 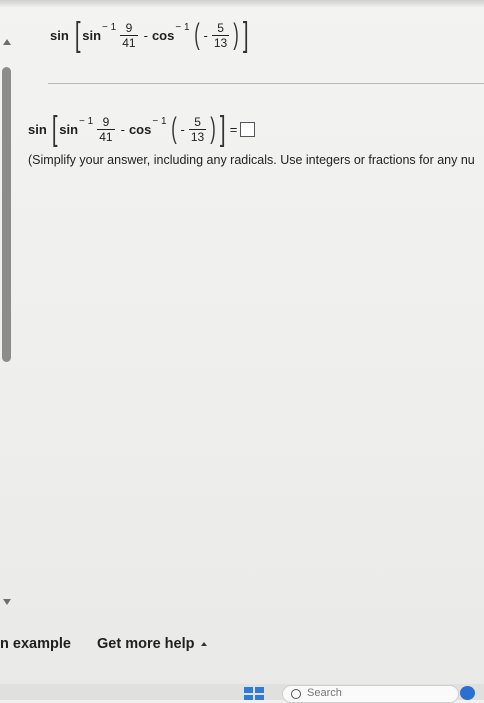 I want to click on taskbar: Search, so click(x=242, y=693).